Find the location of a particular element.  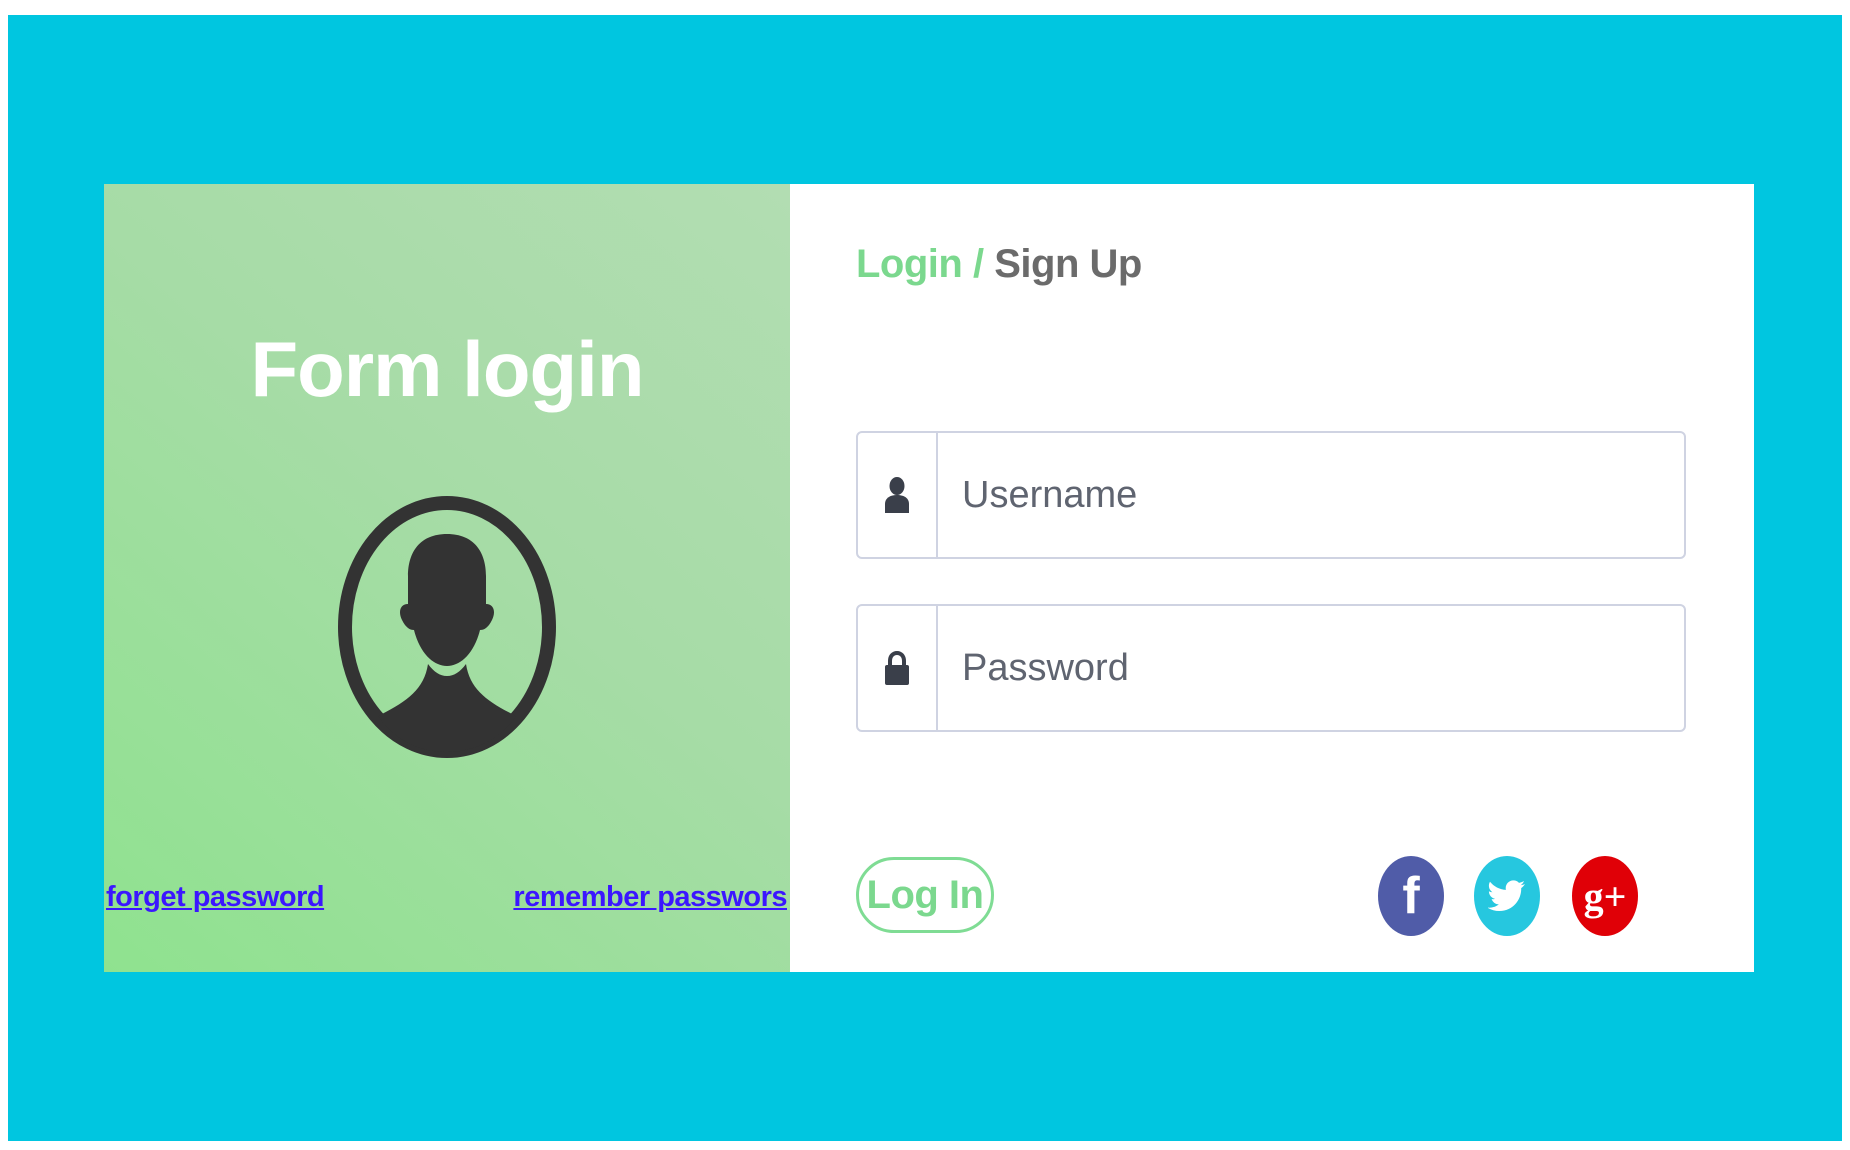

login-button: Log In is located at coordinates (925, 895).